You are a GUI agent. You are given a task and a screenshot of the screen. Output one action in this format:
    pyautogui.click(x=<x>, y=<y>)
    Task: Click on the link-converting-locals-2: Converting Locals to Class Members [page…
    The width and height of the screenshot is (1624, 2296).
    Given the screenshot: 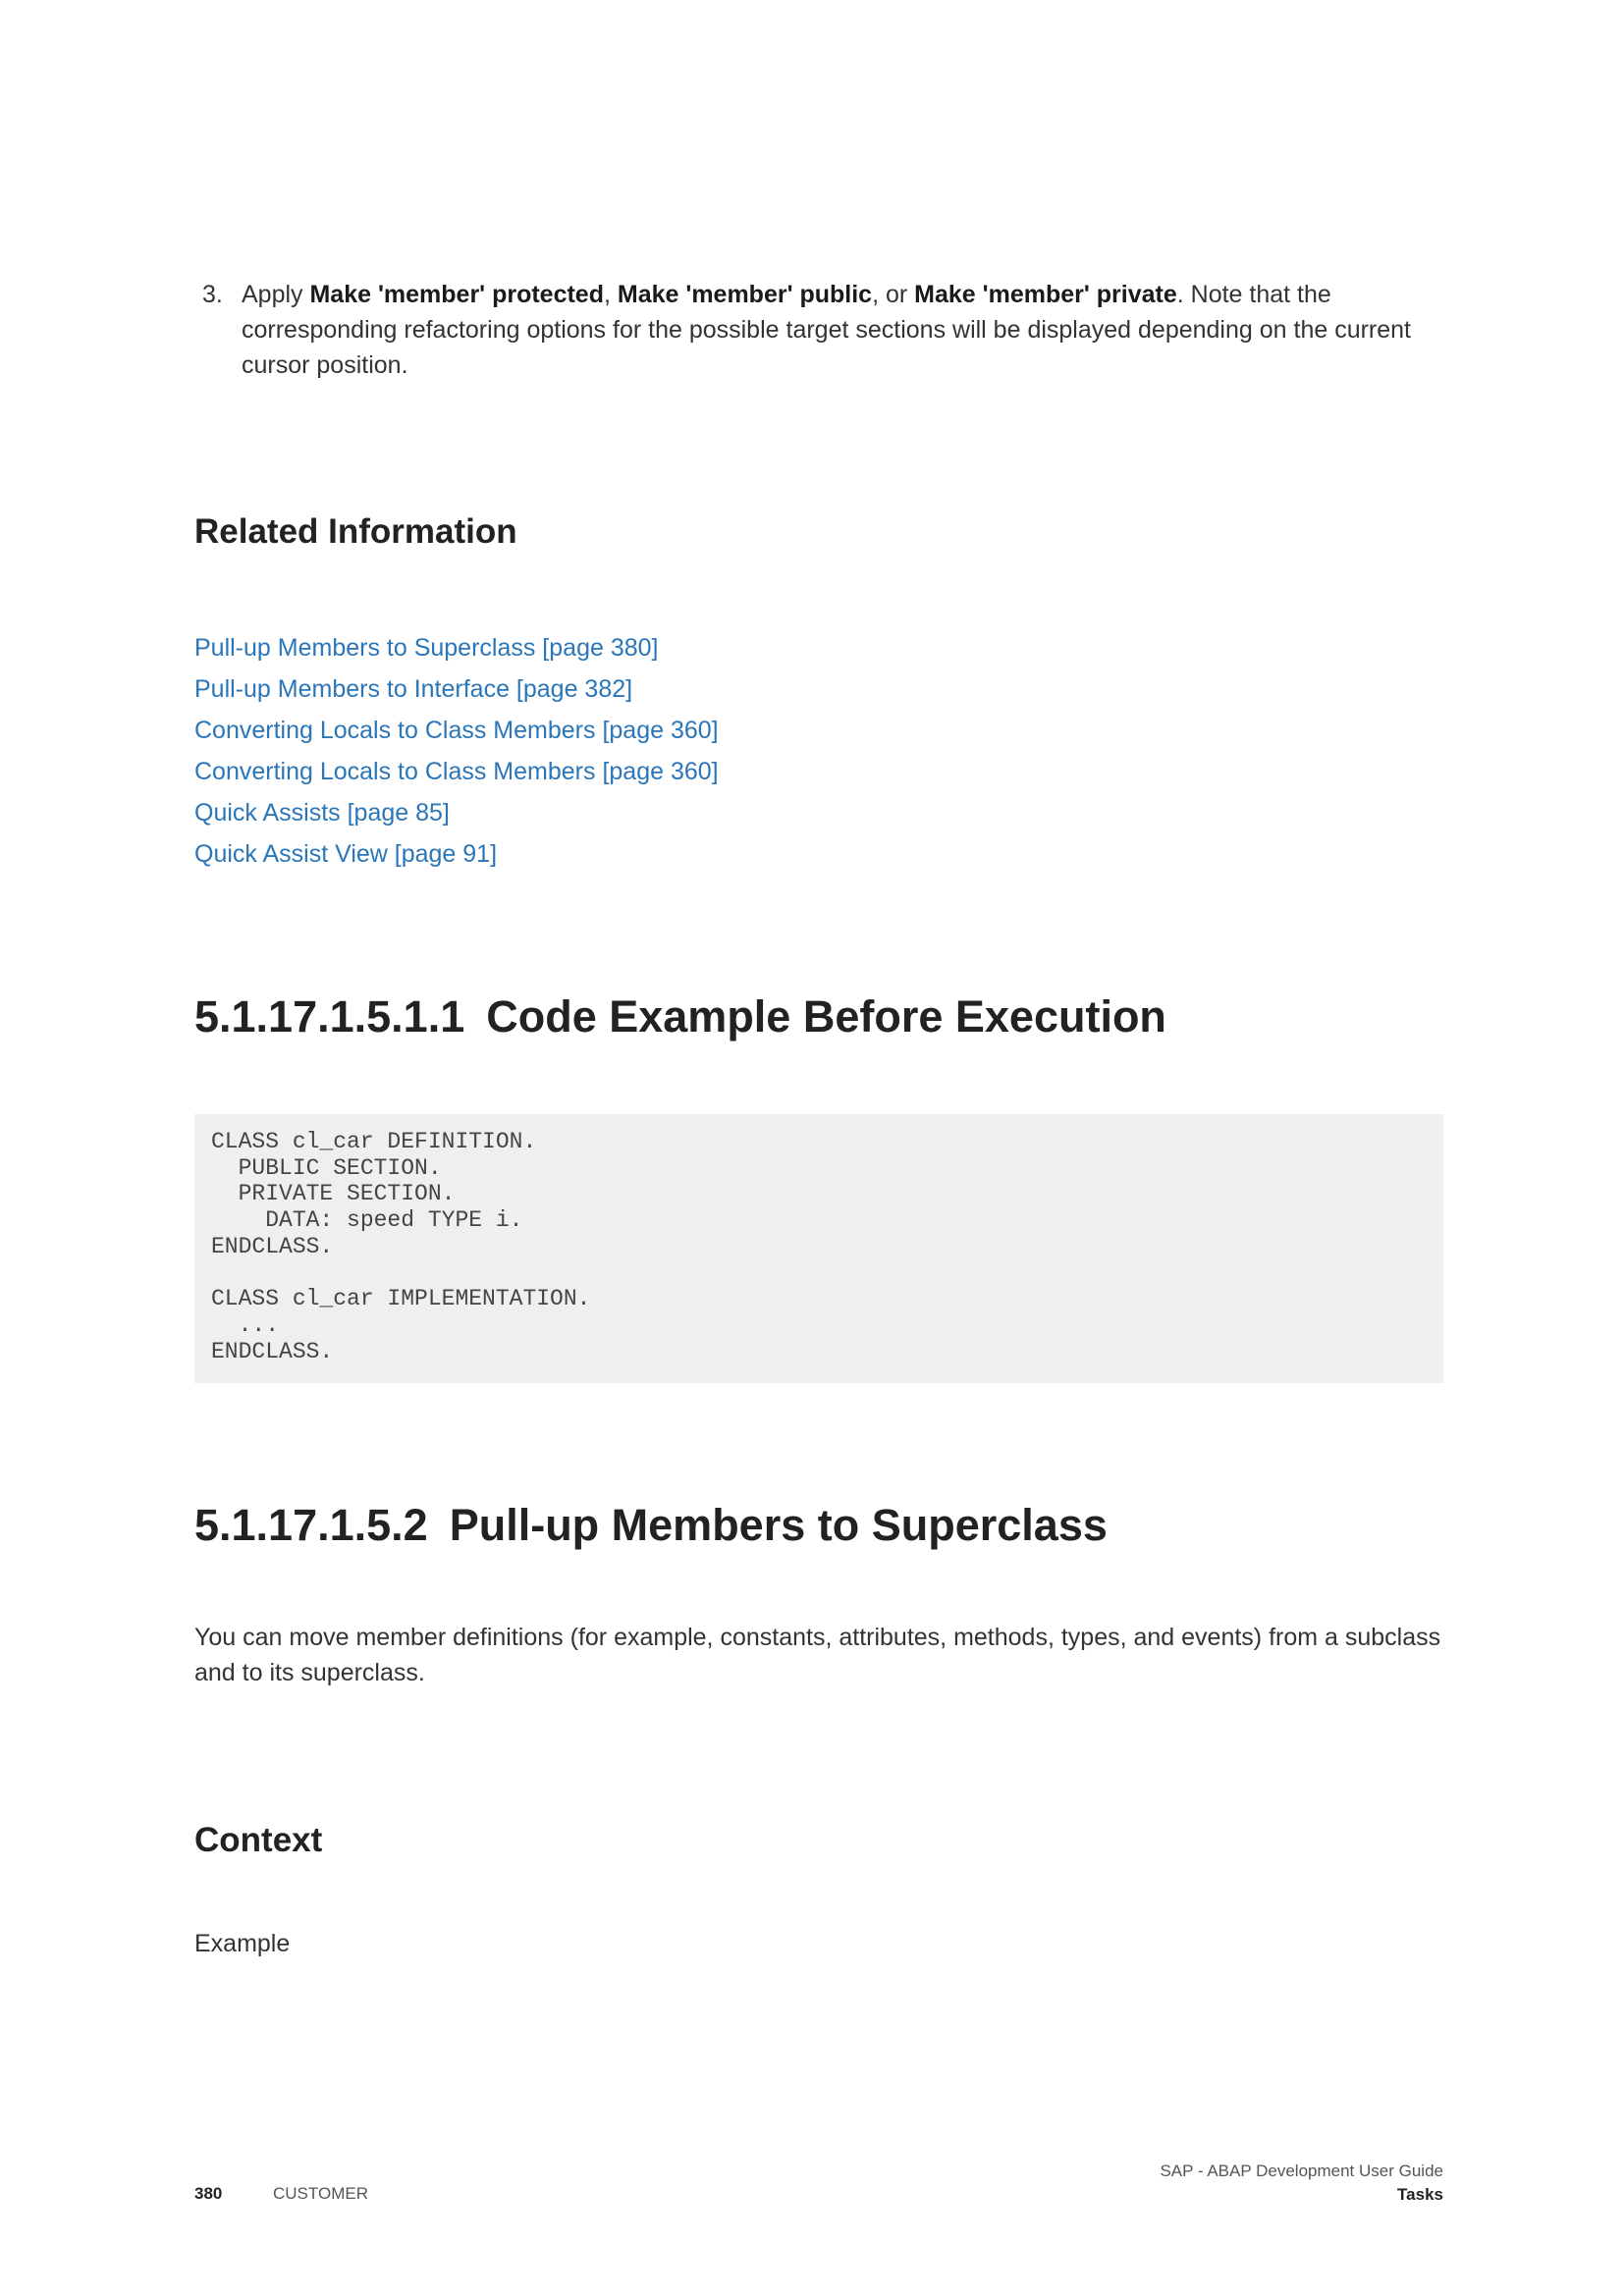 What is the action you would take?
    pyautogui.click(x=456, y=771)
    